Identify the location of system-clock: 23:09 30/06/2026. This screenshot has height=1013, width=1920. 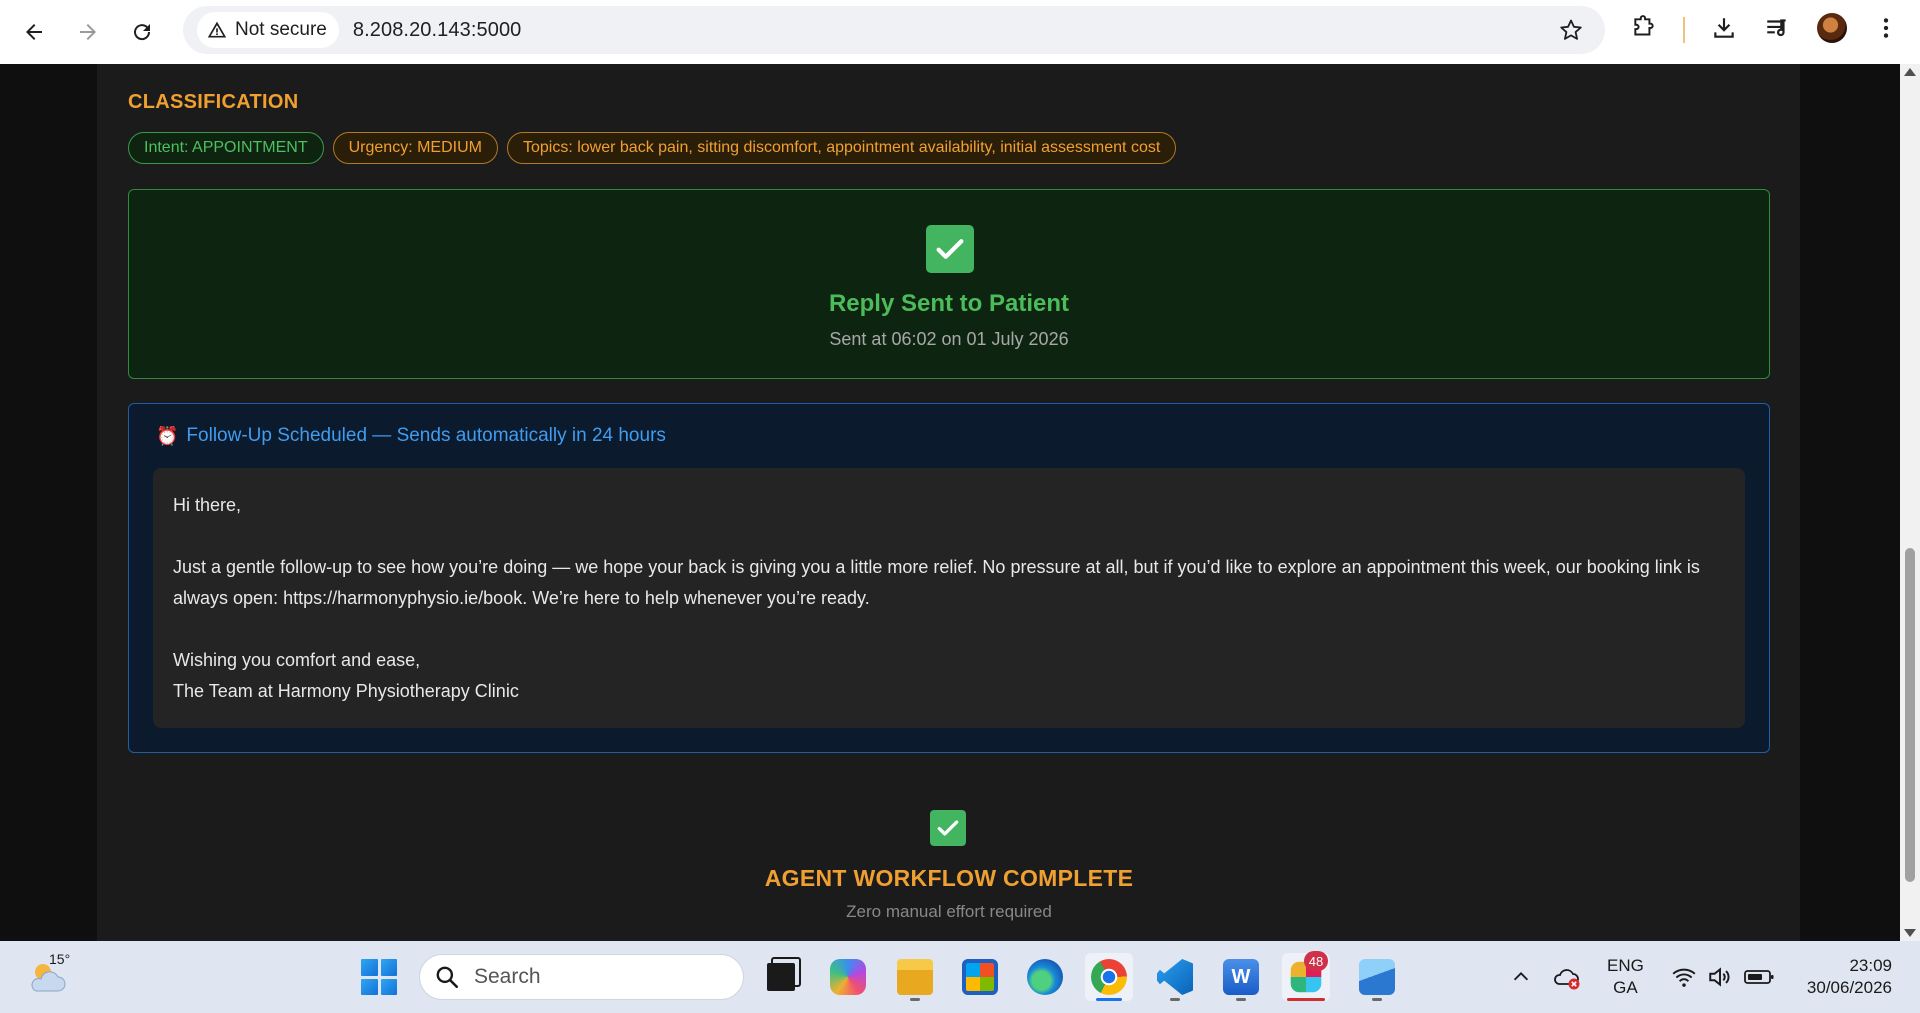
(1844, 977).